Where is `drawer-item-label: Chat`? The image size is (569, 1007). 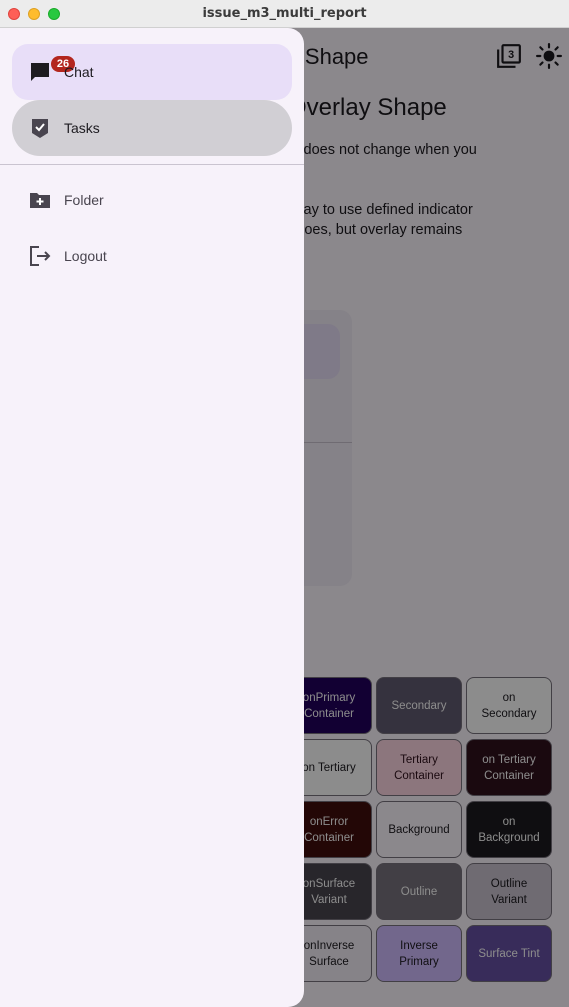
drawer-item-label: Chat is located at coordinates (79, 72).